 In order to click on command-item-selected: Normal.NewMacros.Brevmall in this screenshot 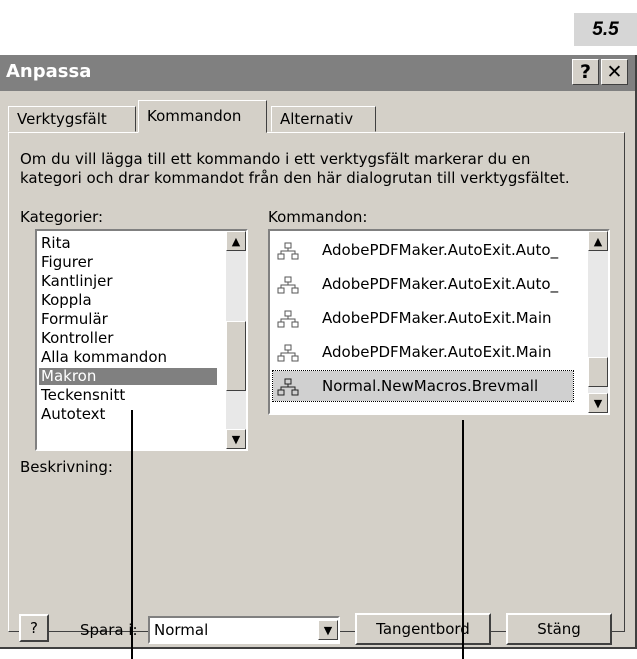, I will do `click(423, 386)`.